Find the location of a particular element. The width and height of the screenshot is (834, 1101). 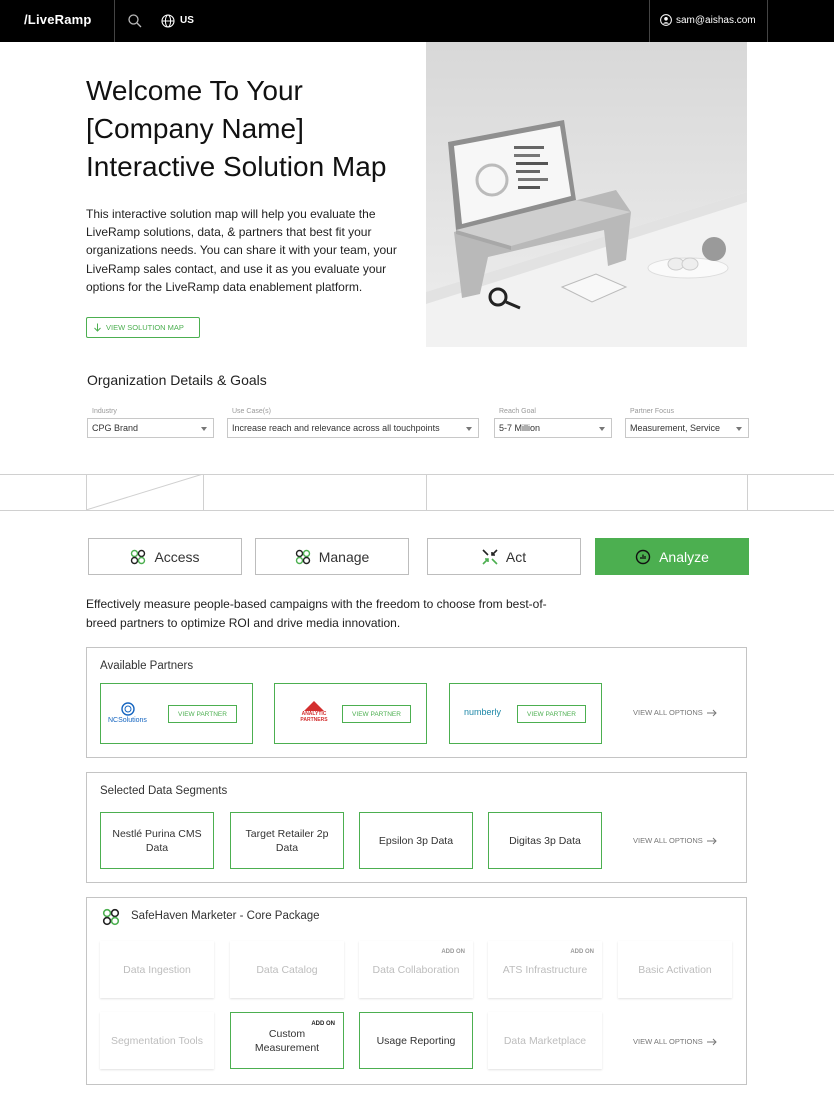

industry-value: CPG Brand is located at coordinates (115, 428).